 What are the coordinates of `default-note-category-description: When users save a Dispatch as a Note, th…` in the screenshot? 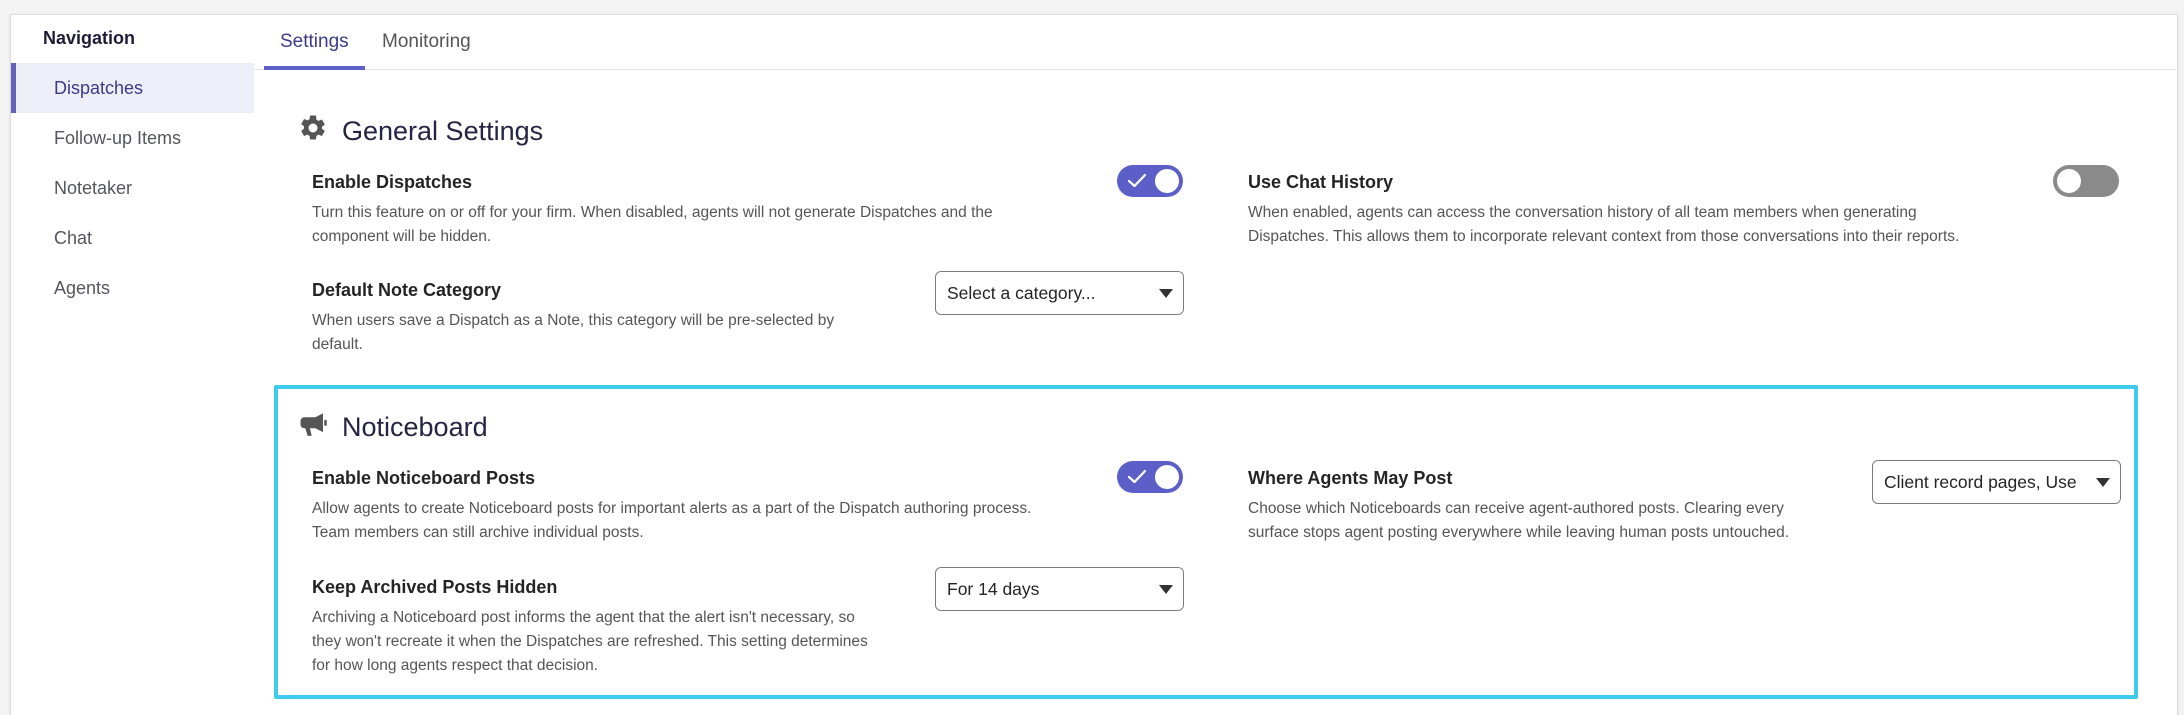 It's located at (573, 333).